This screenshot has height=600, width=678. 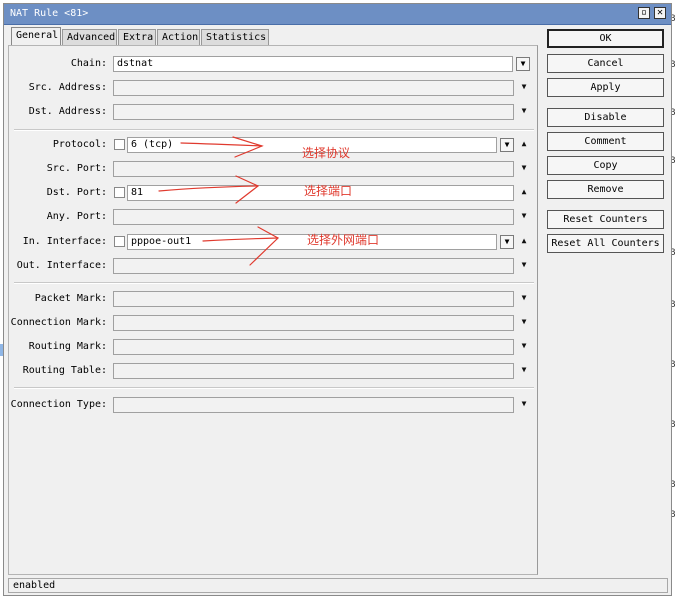 What do you see at coordinates (313, 371) in the screenshot?
I see `routing-table-field` at bounding box center [313, 371].